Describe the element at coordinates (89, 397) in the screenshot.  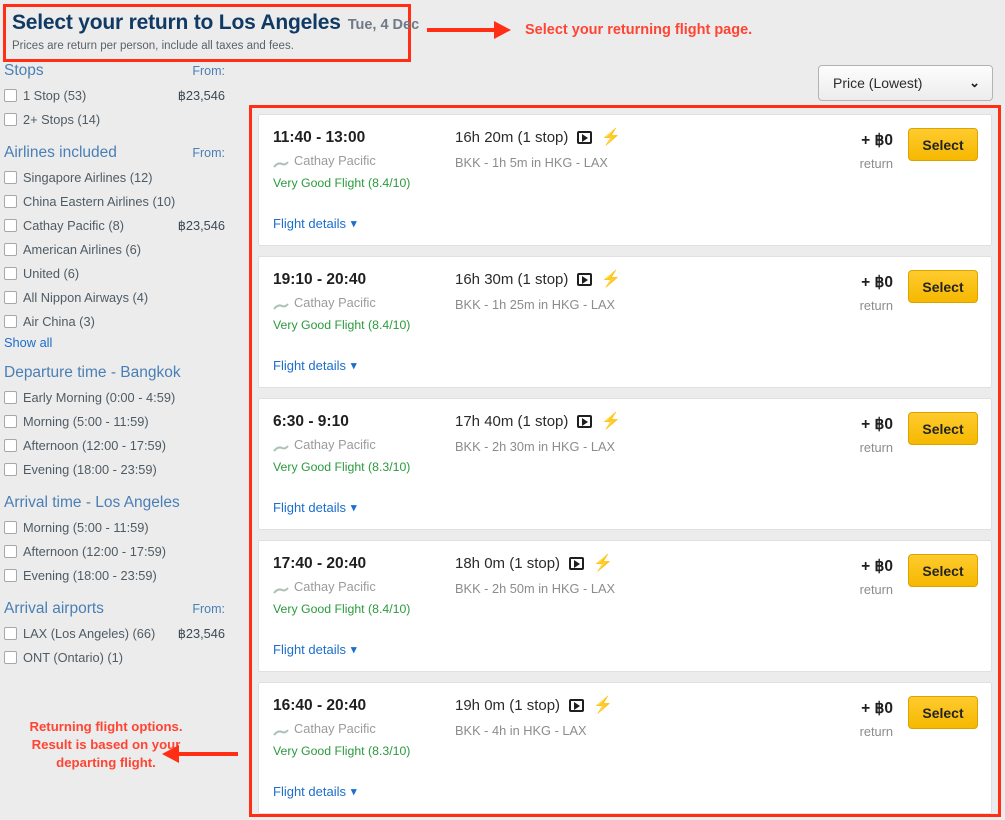
I see `filter-option: Early Morning (0:00 - 4:59)` at that location.